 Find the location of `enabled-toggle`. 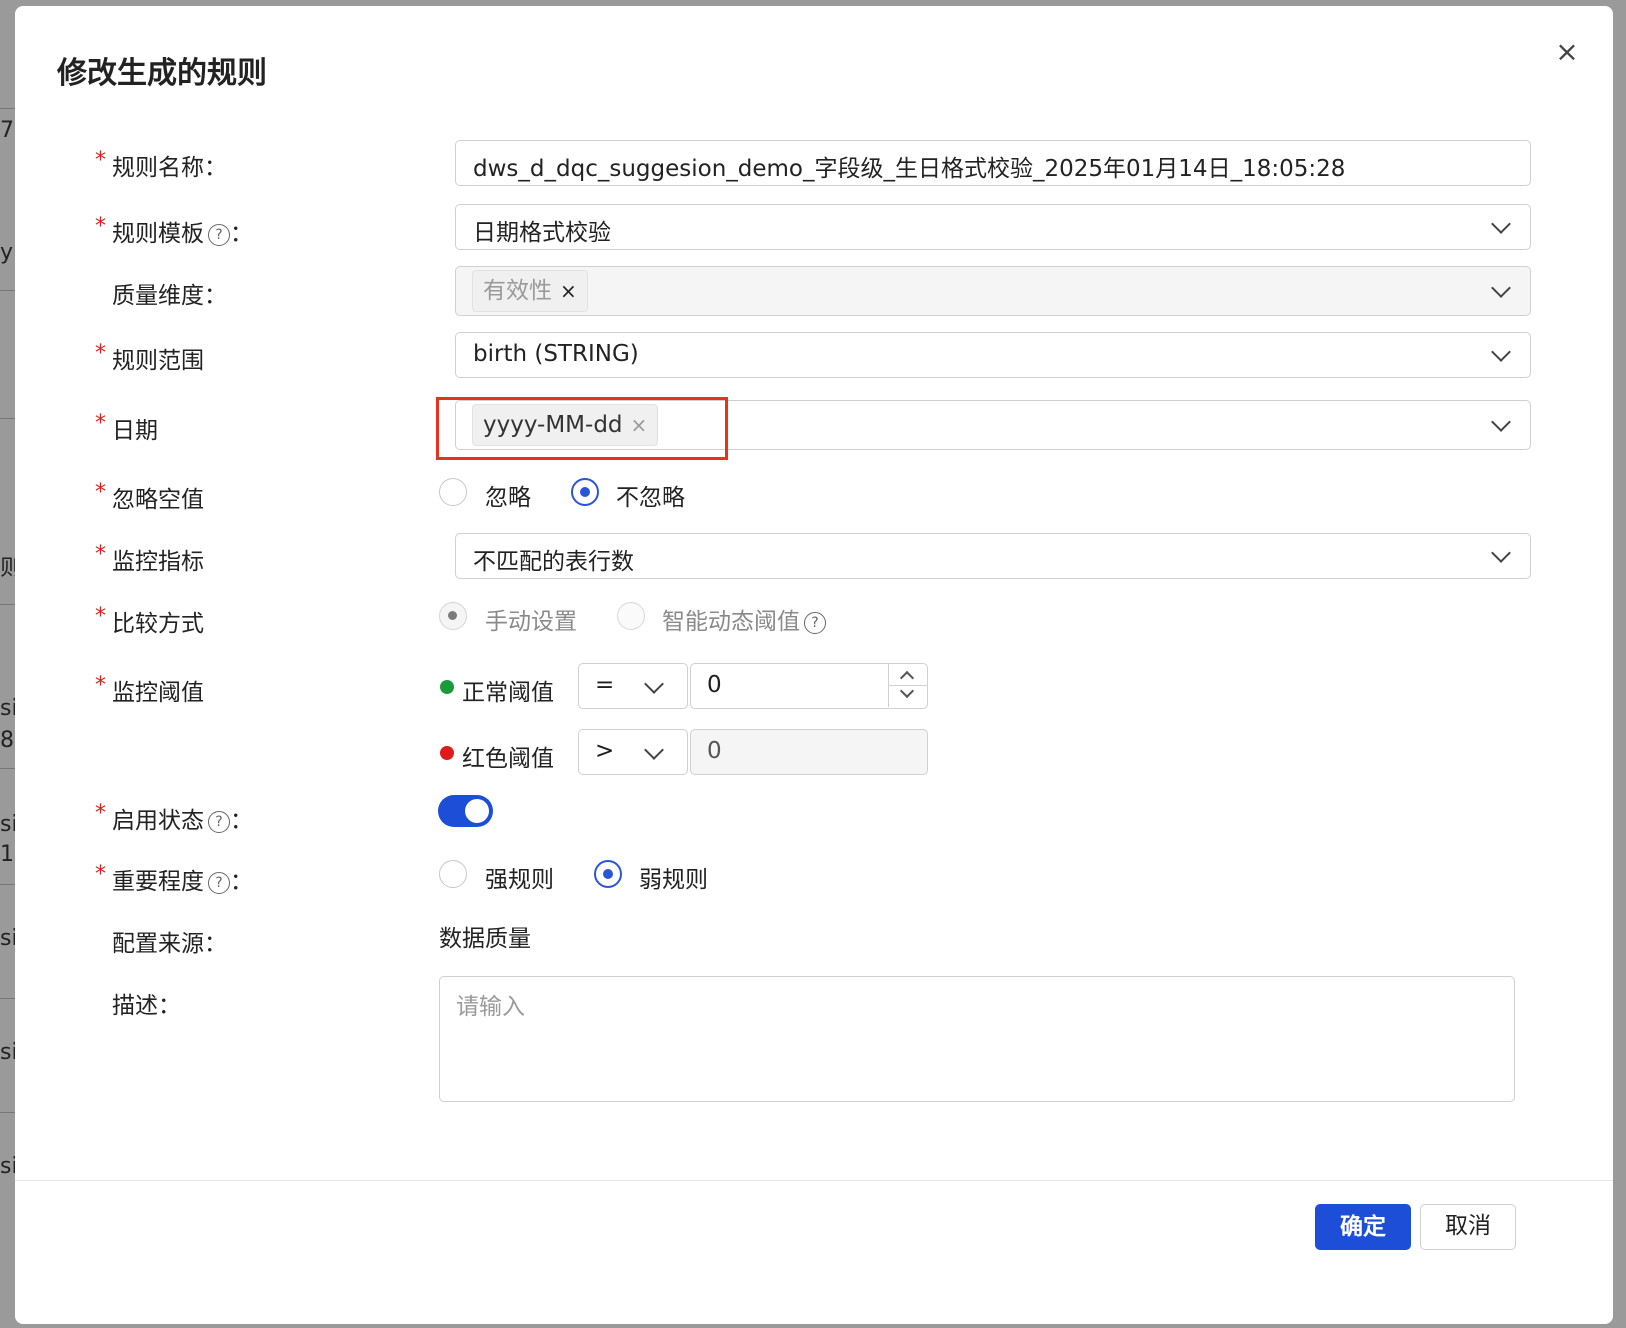

enabled-toggle is located at coordinates (465, 811).